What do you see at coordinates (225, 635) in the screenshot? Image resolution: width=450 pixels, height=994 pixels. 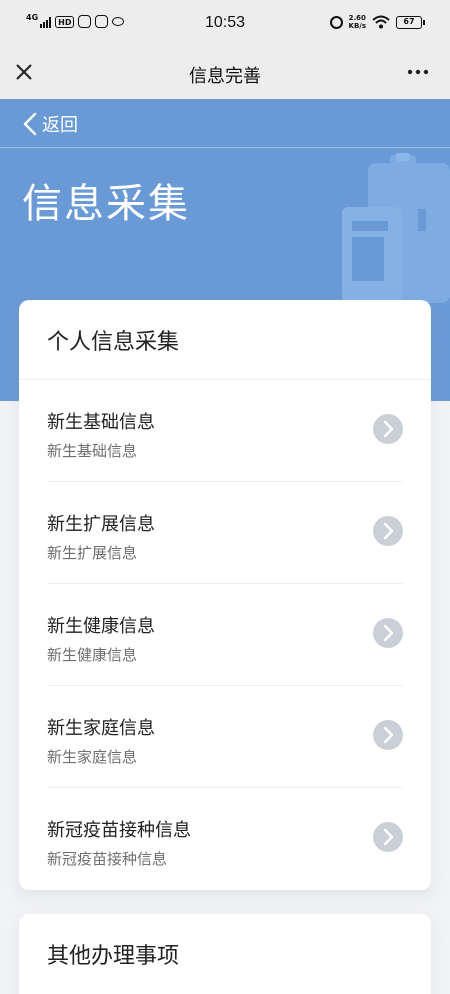 I see `list-item-health-info: 新生健康信息 新生健康信息` at bounding box center [225, 635].